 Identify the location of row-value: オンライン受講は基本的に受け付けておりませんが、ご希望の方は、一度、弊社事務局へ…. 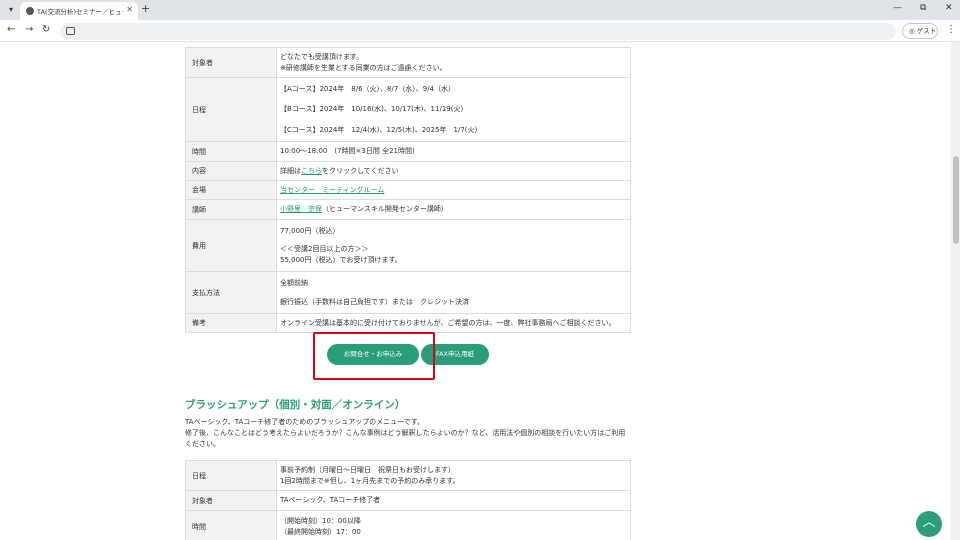
(453, 323).